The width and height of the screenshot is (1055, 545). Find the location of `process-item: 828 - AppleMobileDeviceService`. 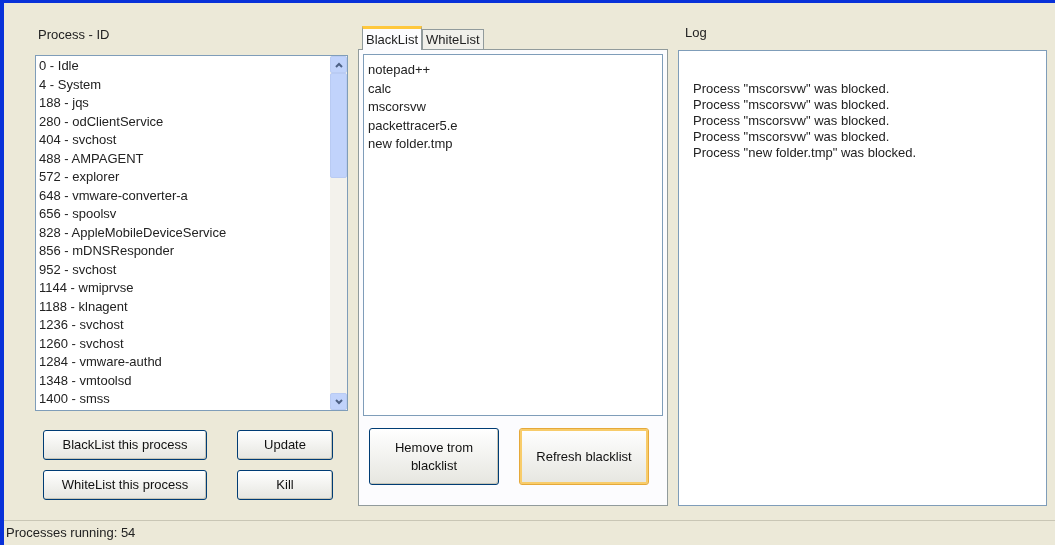

process-item: 828 - AppleMobileDeviceService is located at coordinates (133, 232).